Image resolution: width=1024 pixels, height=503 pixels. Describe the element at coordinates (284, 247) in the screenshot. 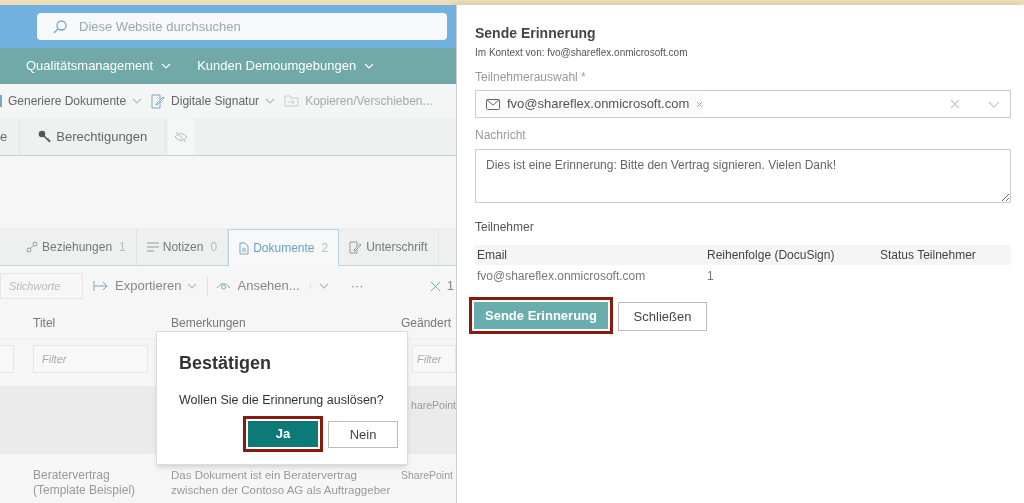

I see `tab: Dokumente 2` at that location.